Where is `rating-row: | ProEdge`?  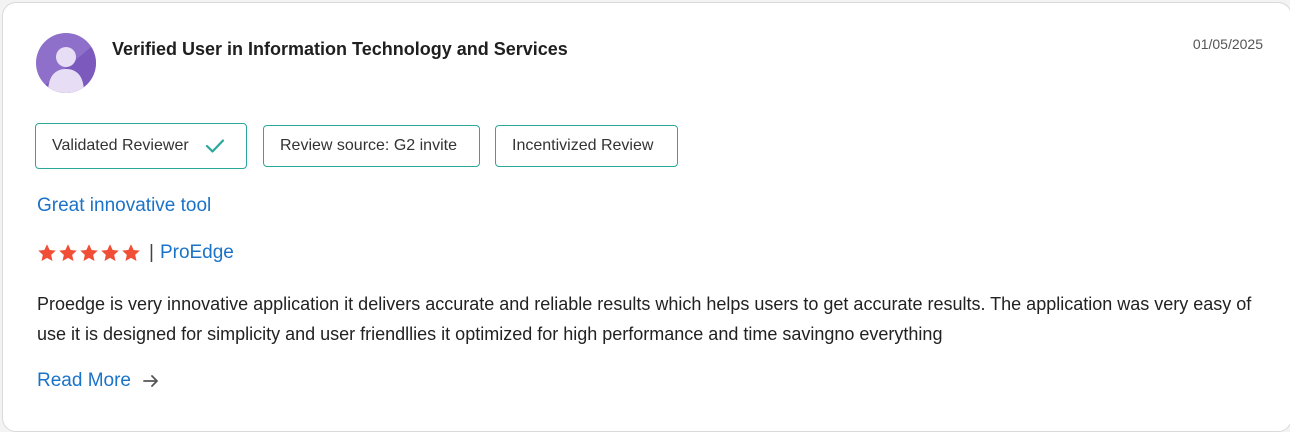 rating-row: | ProEdge is located at coordinates (135, 253).